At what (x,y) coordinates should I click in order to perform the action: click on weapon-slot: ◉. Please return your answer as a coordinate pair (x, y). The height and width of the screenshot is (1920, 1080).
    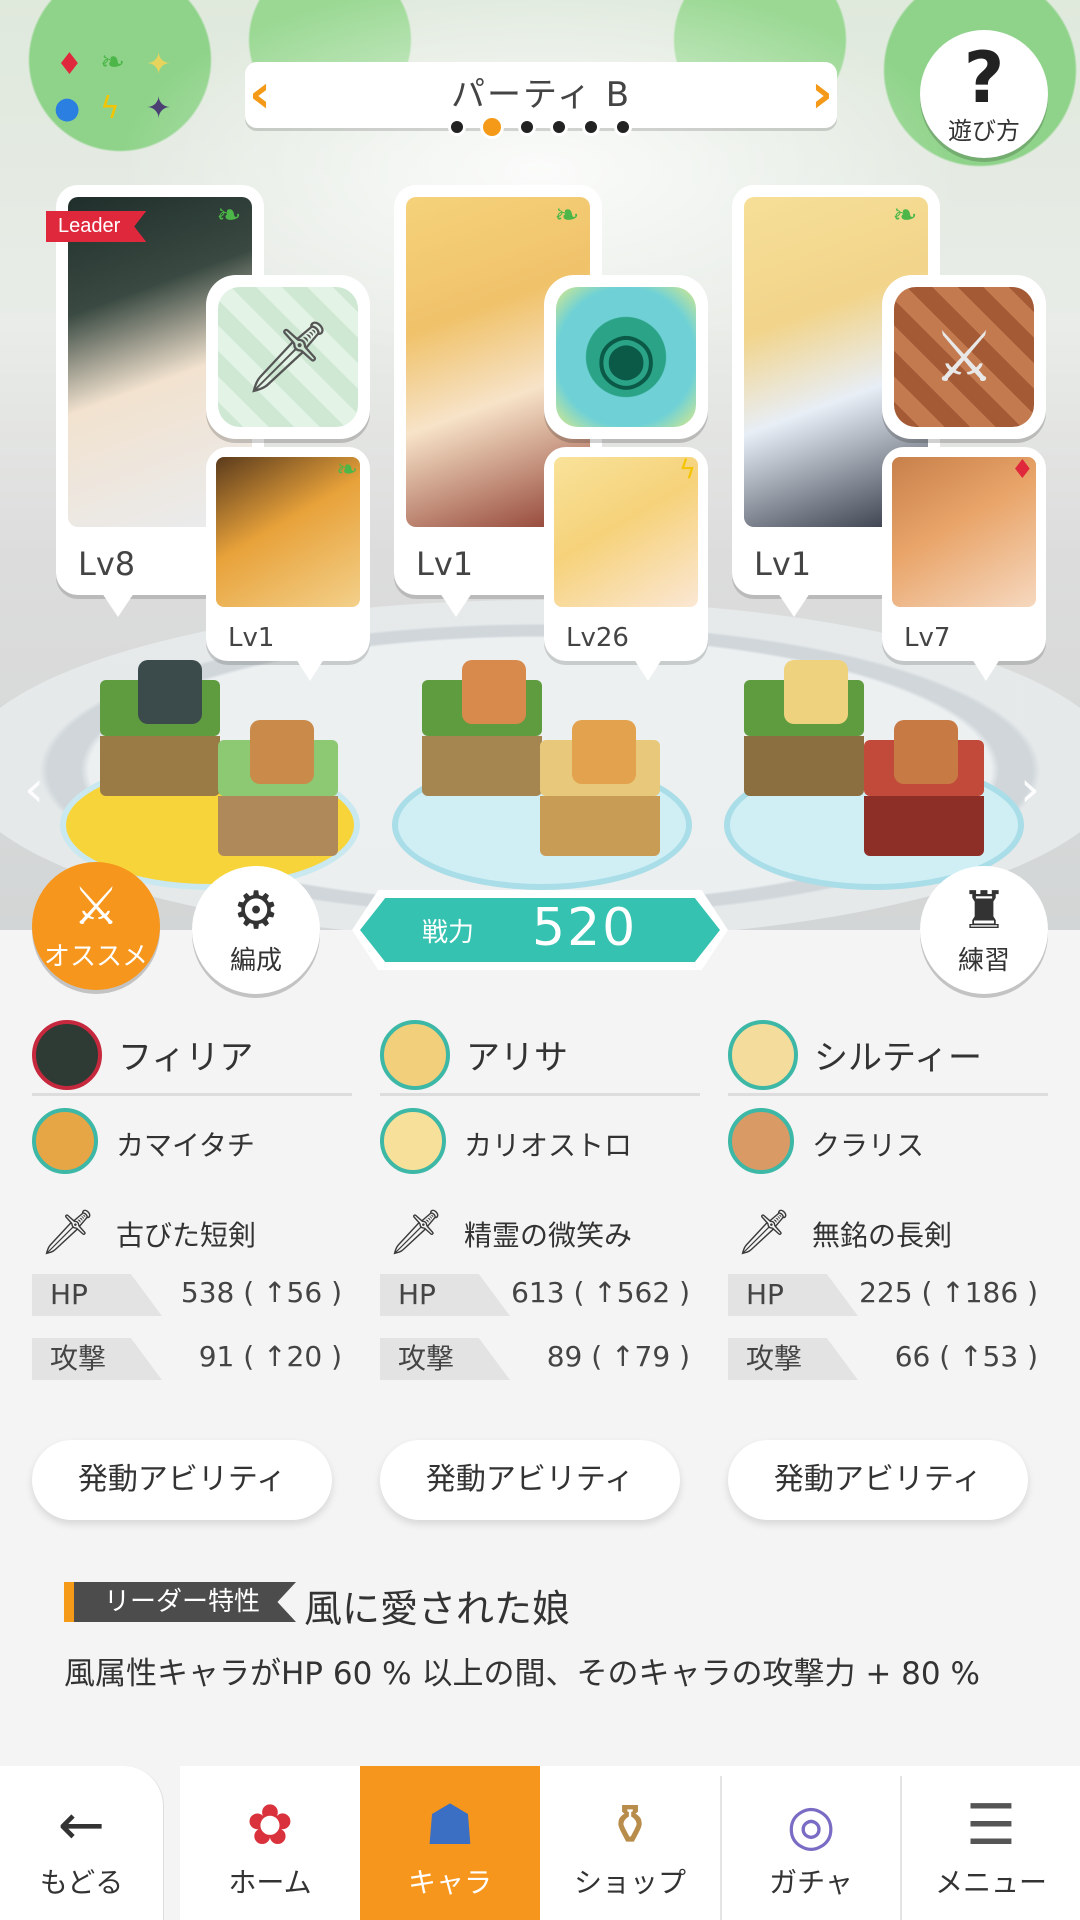
    Looking at the image, I should click on (626, 357).